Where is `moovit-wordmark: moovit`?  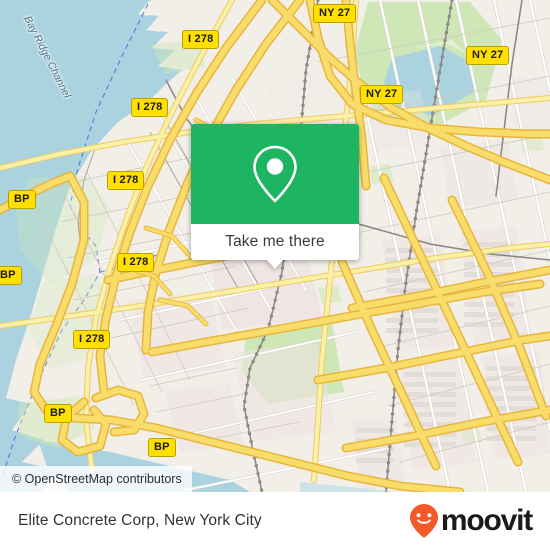 moovit-wordmark: moovit is located at coordinates (486, 520).